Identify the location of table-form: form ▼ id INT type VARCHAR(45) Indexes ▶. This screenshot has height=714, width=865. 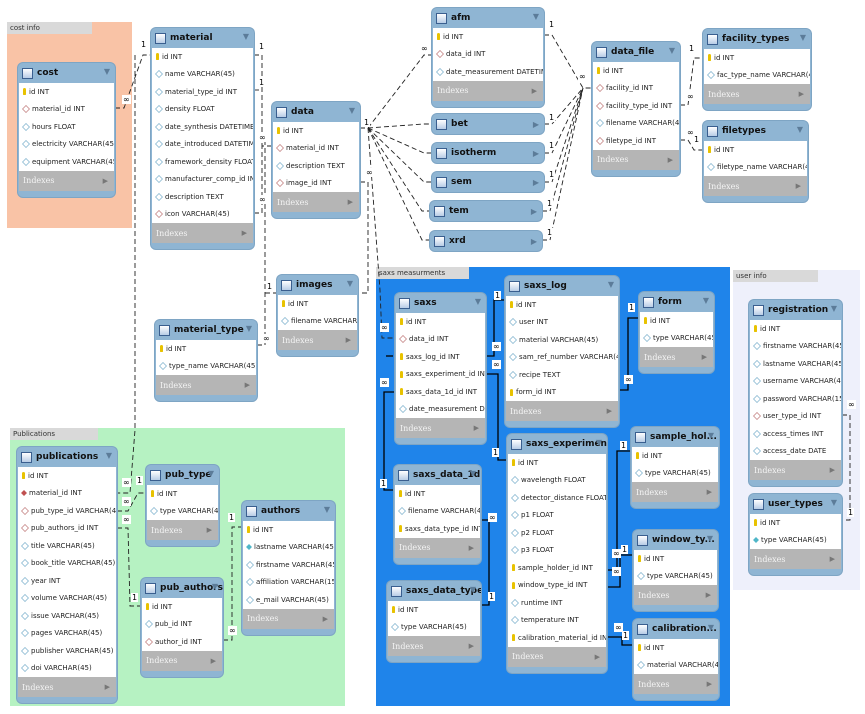
(676, 332).